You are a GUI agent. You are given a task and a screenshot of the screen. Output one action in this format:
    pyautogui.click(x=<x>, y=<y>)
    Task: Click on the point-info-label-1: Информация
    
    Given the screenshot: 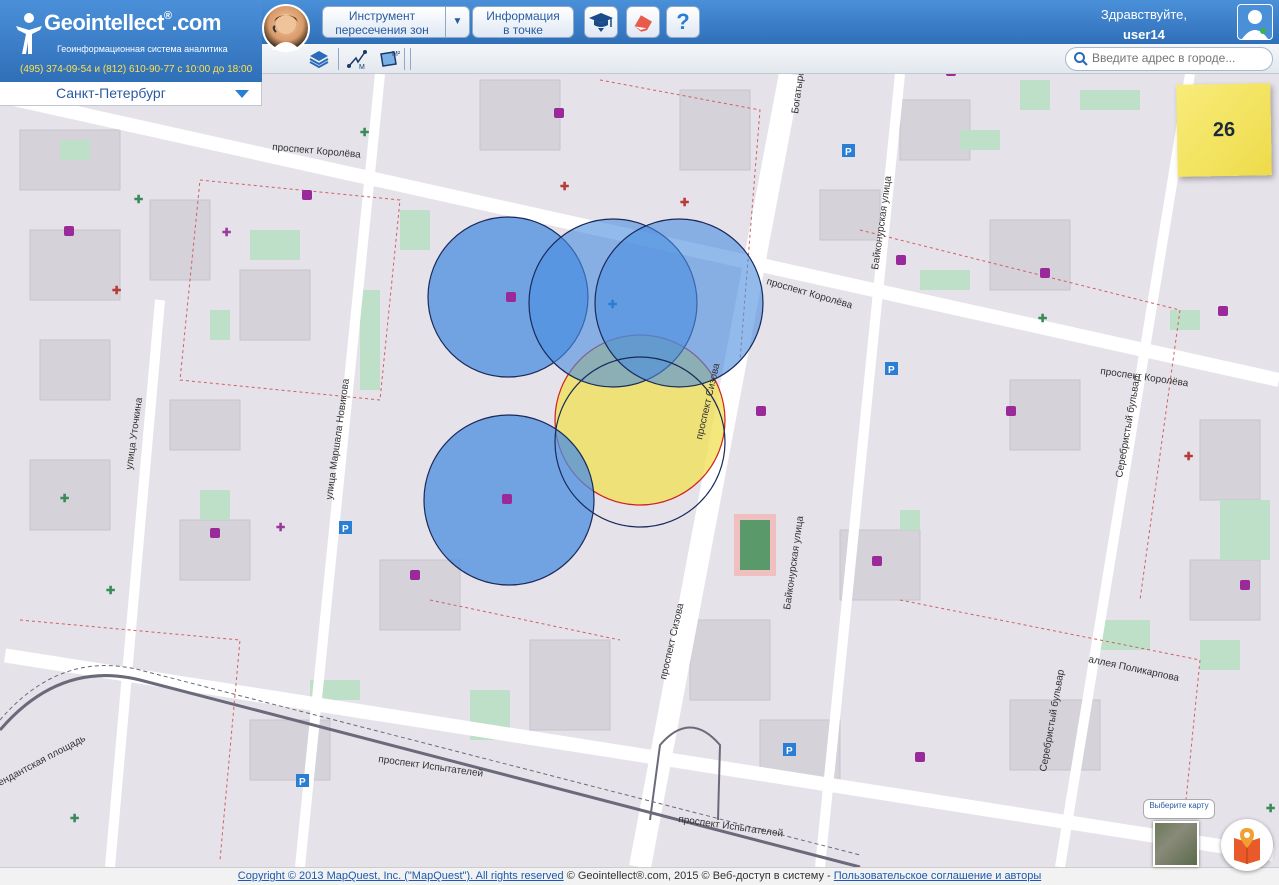 What is the action you would take?
    pyautogui.click(x=523, y=16)
    